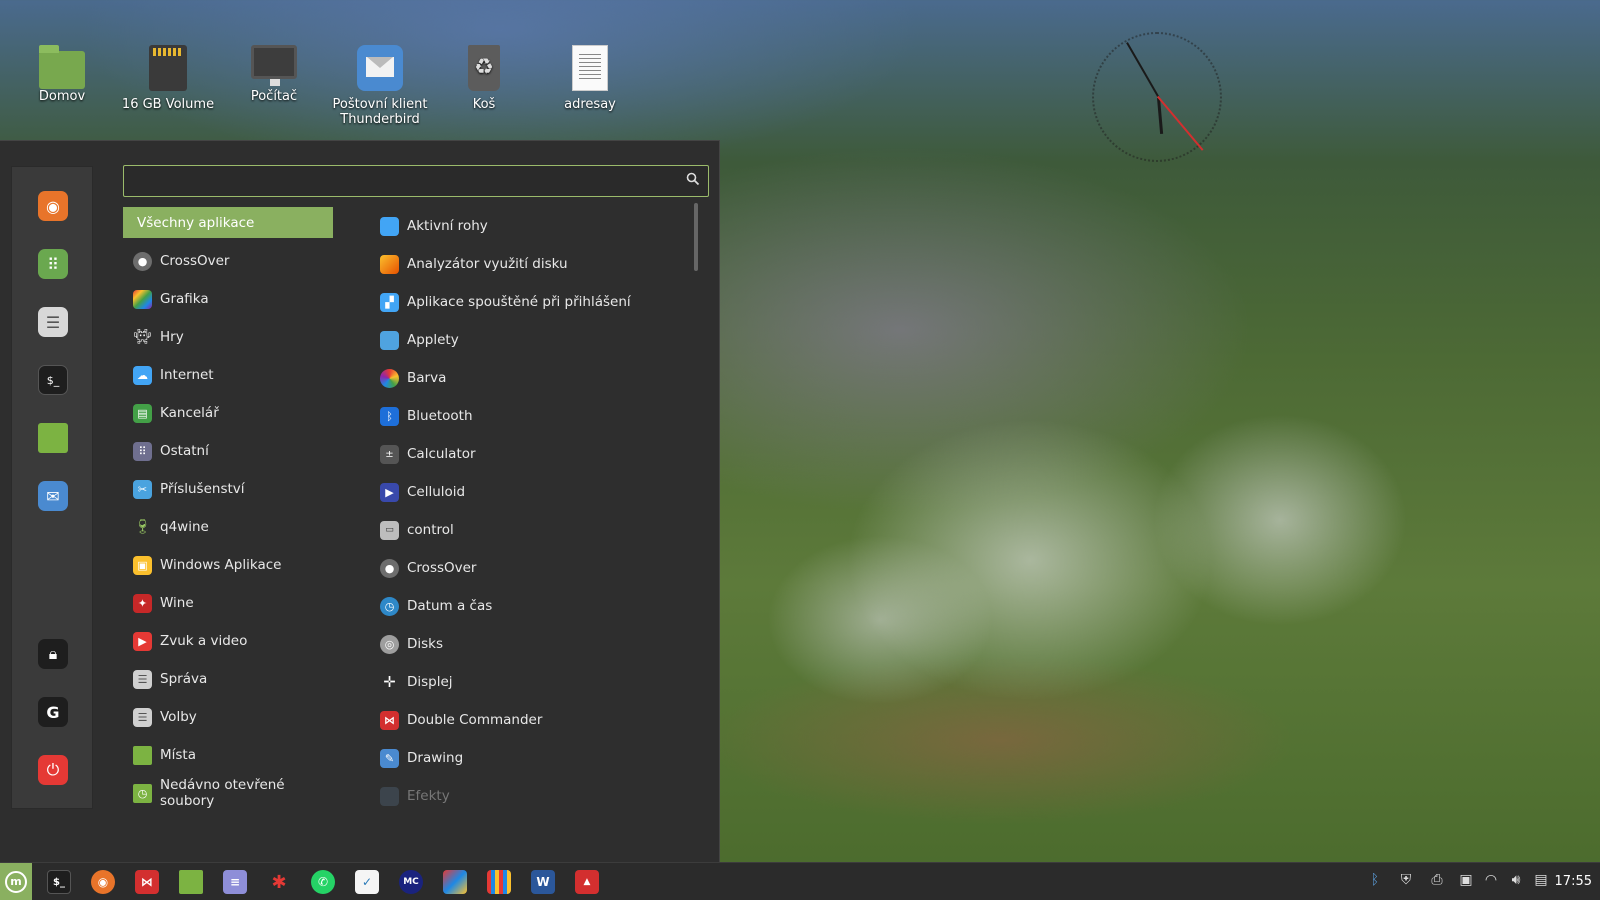 The image size is (1600, 900). Describe the element at coordinates (530, 568) in the screenshot. I see `app-item-crossover: ● CrossOver` at that location.